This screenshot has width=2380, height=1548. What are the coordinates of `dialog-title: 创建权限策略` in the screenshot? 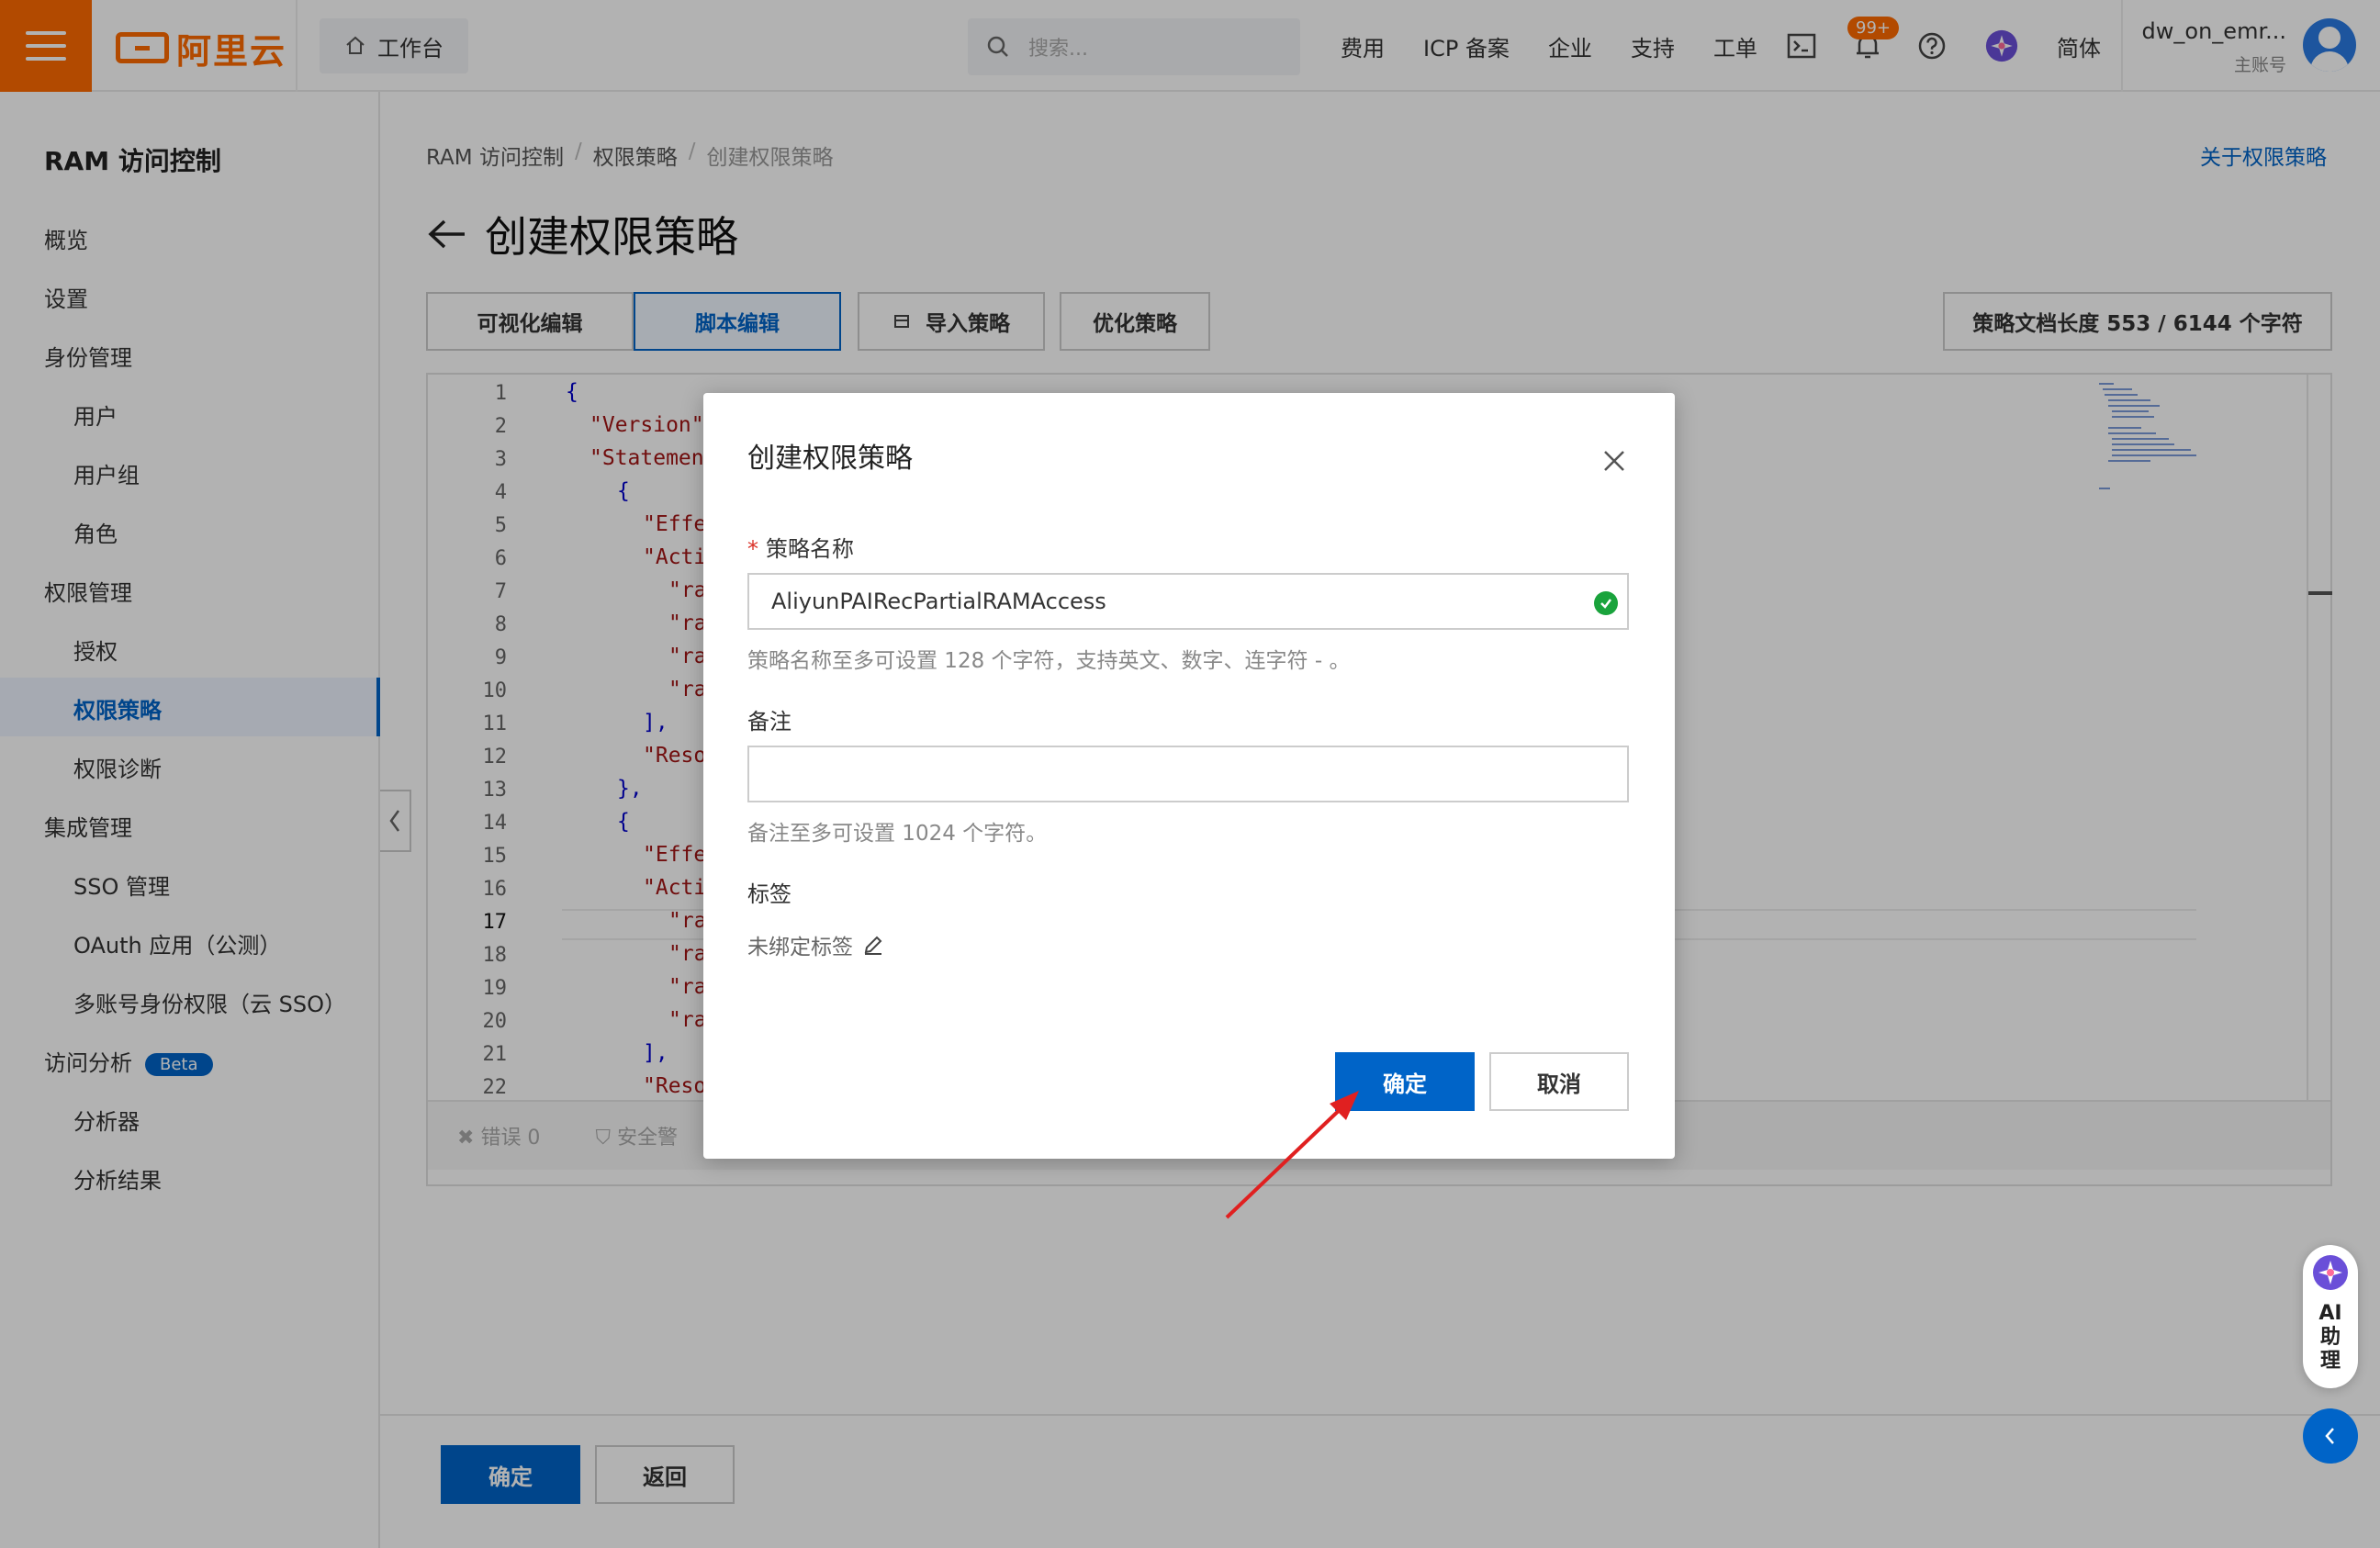 It's located at (830, 459).